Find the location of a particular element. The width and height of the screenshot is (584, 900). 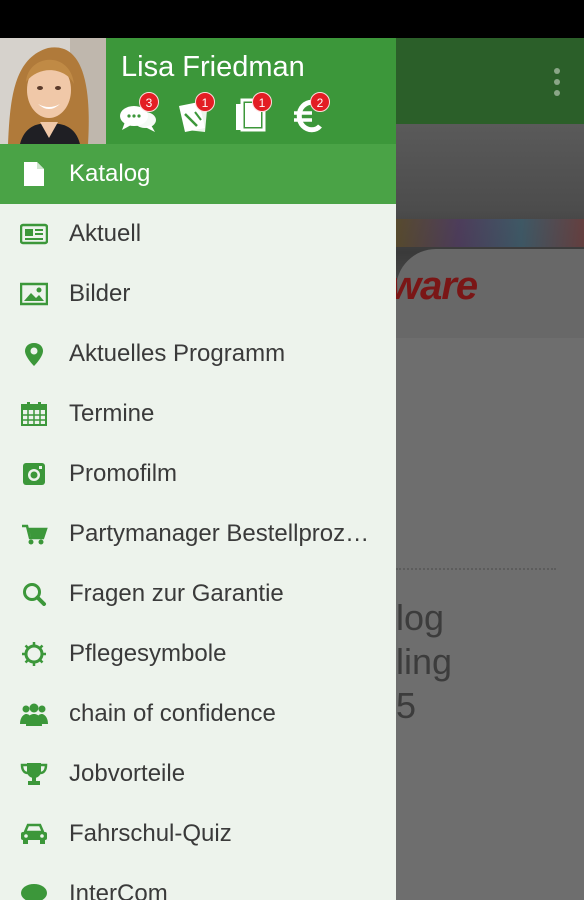

menu-item-label: Bilder is located at coordinates (100, 293).